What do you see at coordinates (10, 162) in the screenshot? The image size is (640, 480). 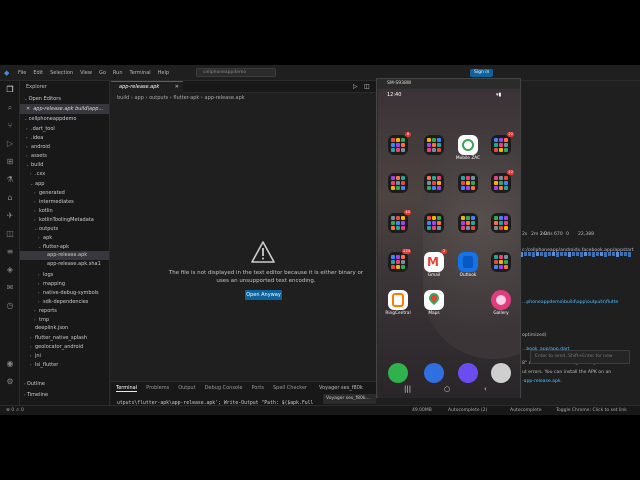 I see `extensions-icon: ⊞` at bounding box center [10, 162].